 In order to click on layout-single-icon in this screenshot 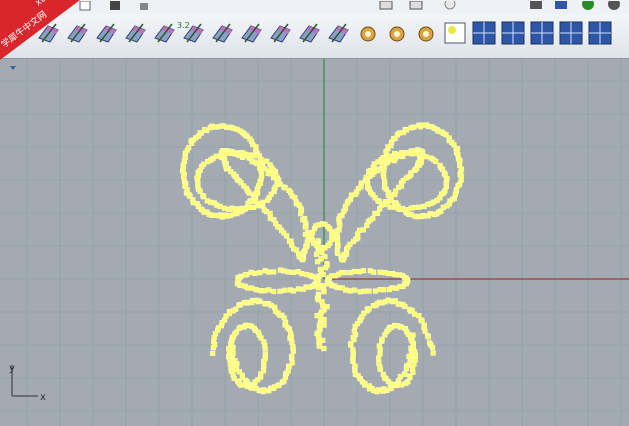, I will do `click(484, 33)`.